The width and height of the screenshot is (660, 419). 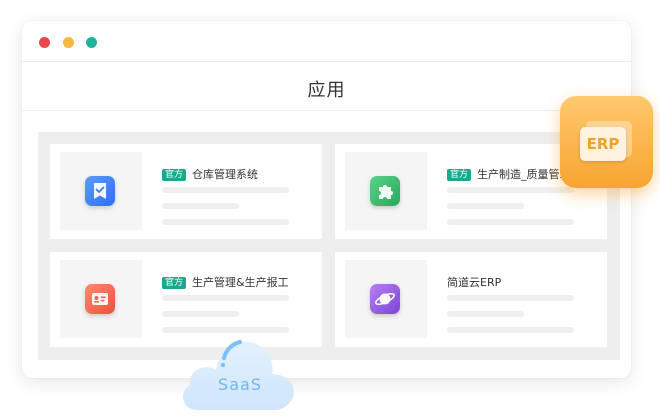 What do you see at coordinates (240, 282) in the screenshot?
I see `app-card-title: 生产管理&生产报工` at bounding box center [240, 282].